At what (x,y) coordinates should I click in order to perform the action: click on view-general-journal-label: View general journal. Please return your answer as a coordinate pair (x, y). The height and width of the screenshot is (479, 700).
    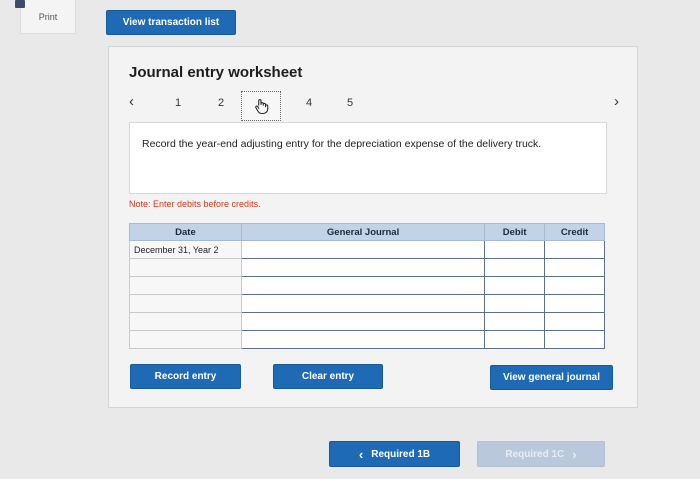
    Looking at the image, I should click on (551, 377).